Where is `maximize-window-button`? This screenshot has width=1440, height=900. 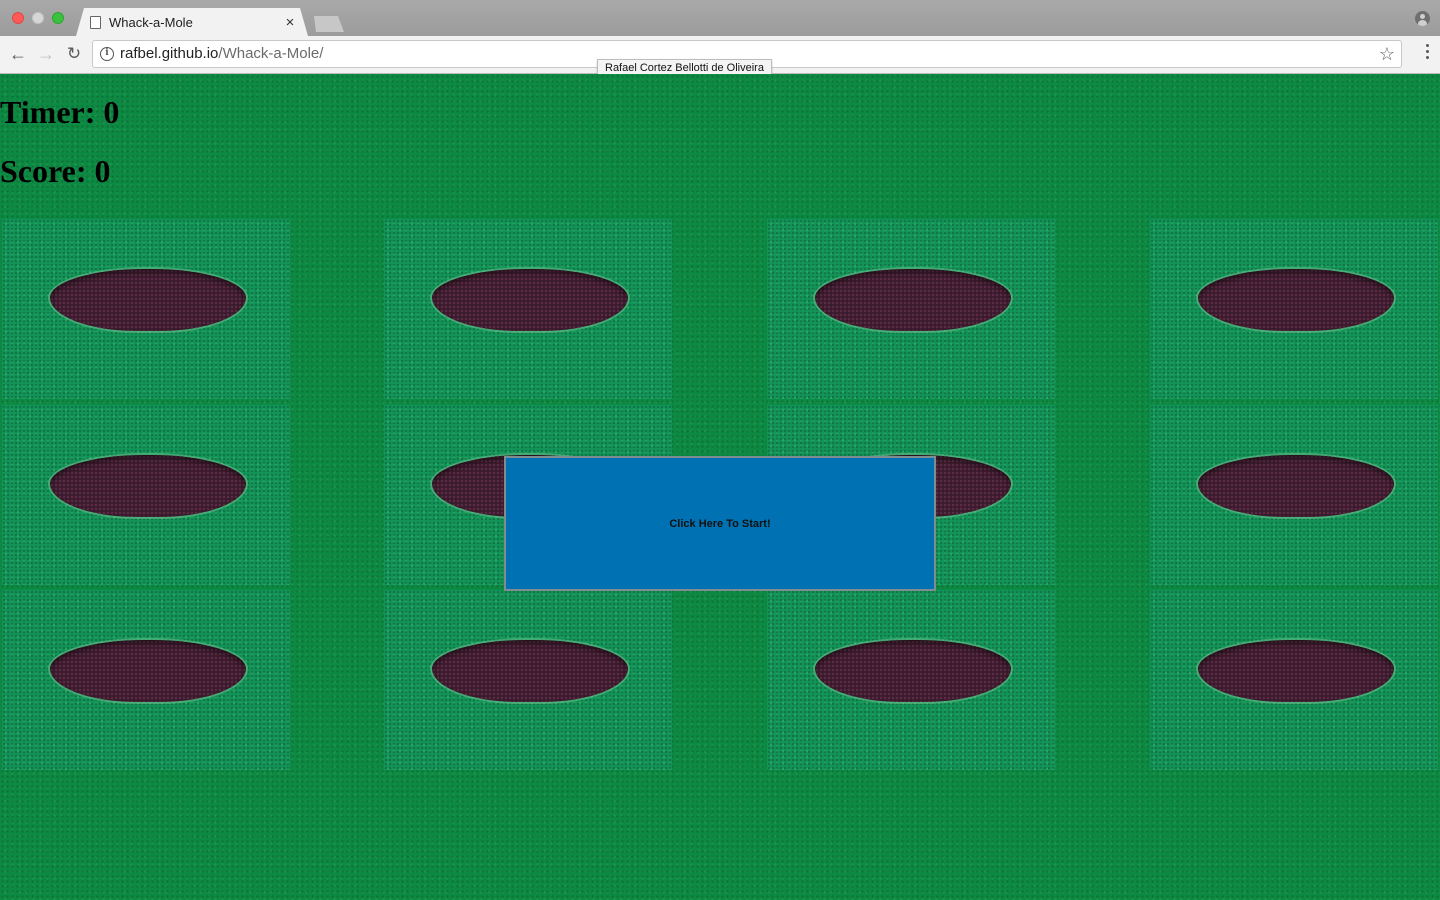
maximize-window-button is located at coordinates (58, 18).